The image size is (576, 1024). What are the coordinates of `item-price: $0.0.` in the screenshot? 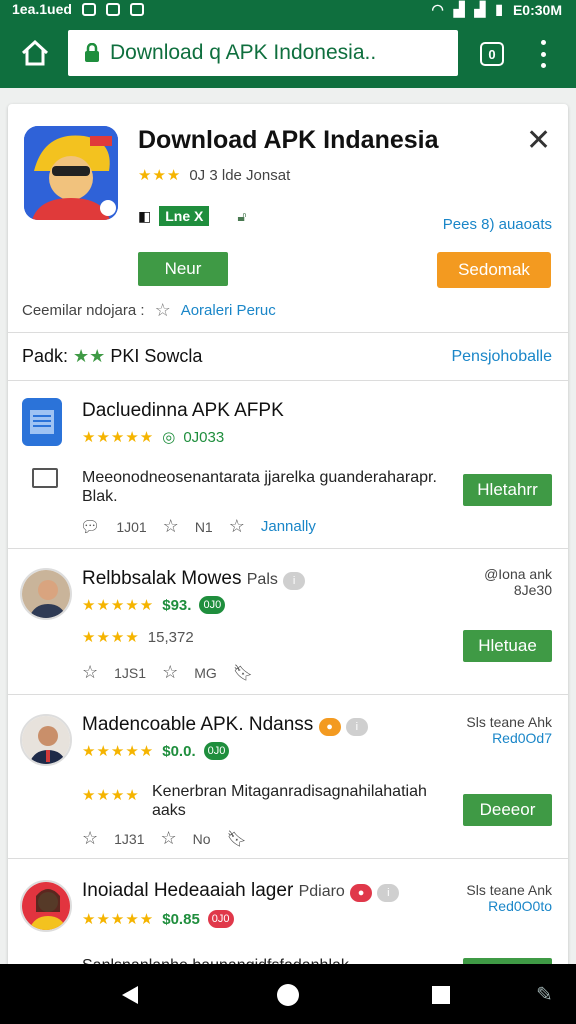 It's located at (179, 751).